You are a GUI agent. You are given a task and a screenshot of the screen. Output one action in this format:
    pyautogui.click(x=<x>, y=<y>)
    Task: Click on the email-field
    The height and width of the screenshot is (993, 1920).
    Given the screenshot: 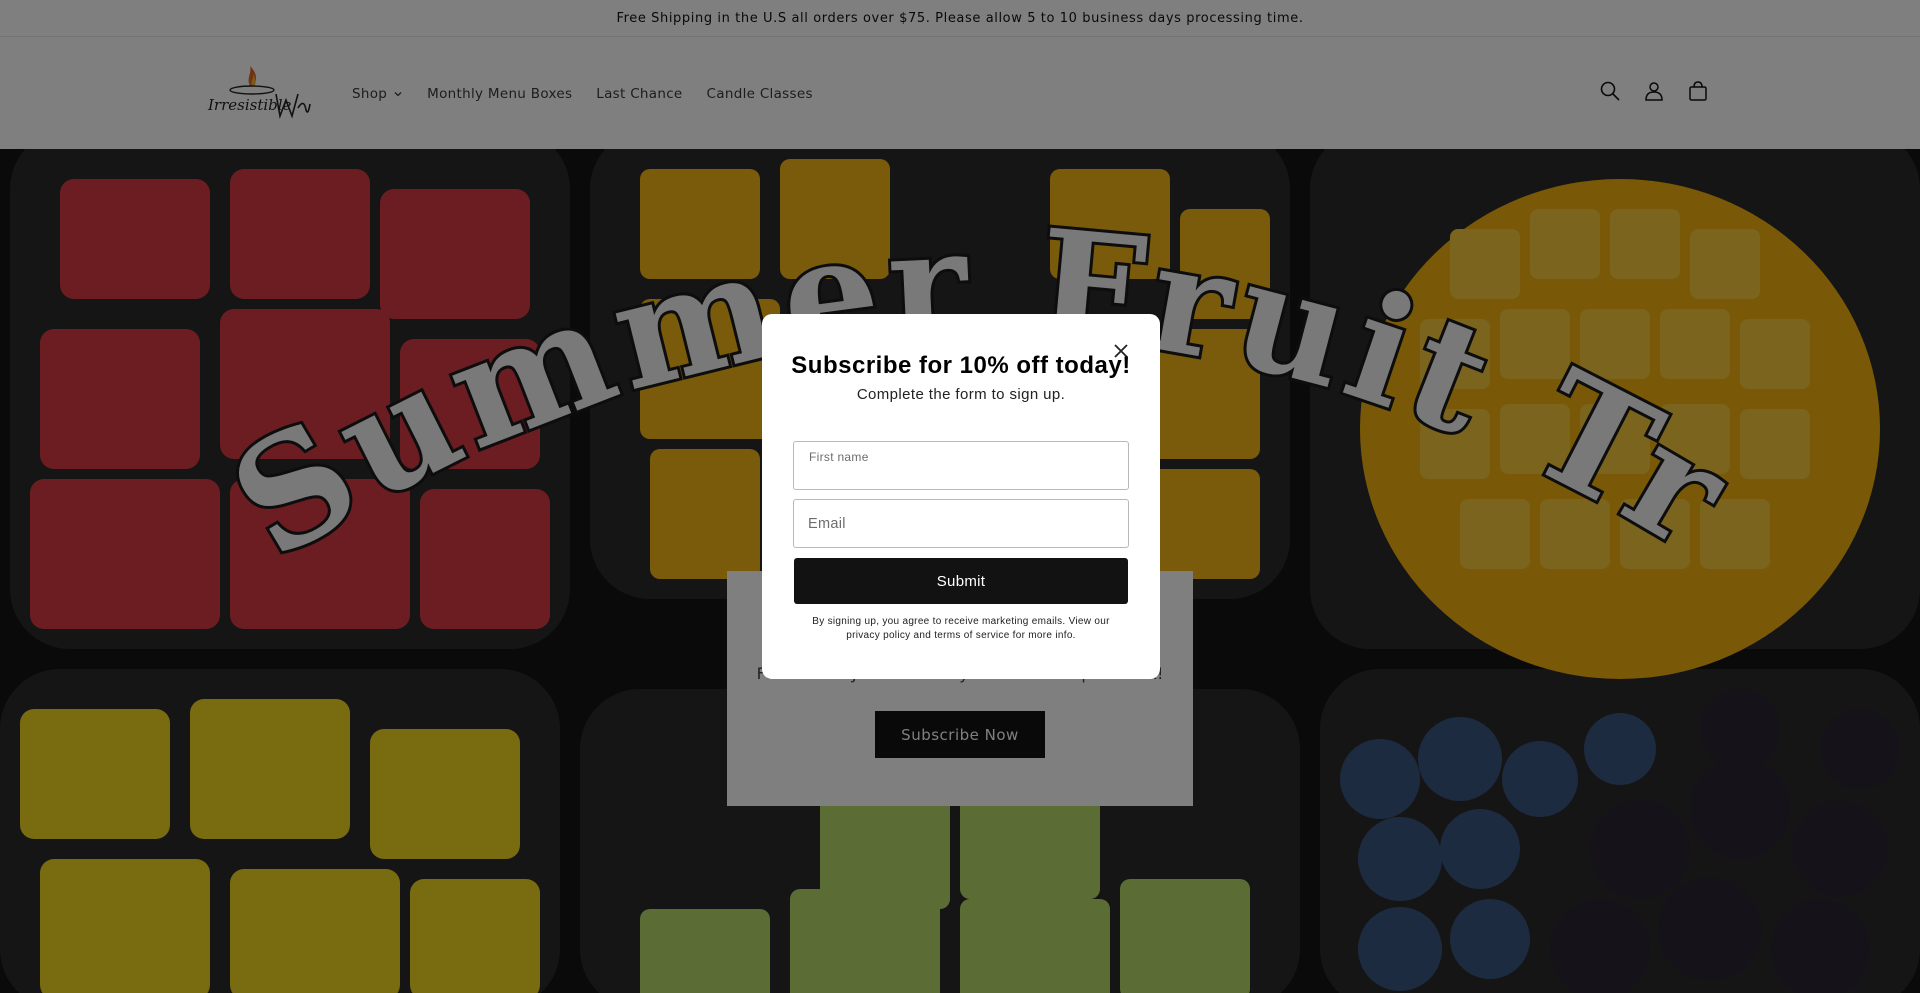 What is the action you would take?
    pyautogui.click(x=961, y=523)
    